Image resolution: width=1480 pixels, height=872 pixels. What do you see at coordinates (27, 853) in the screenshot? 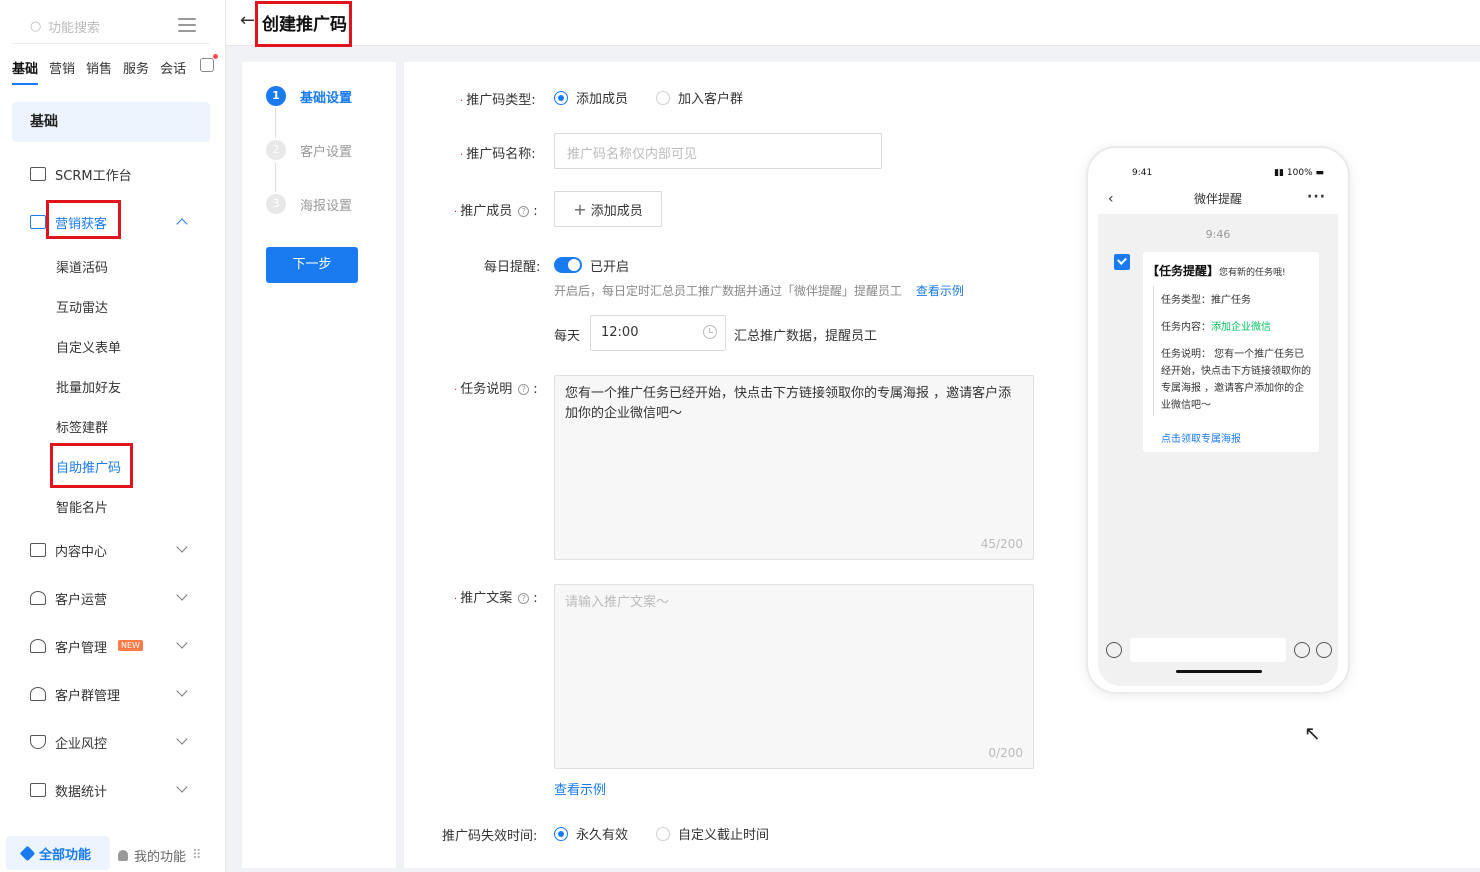
I see `cube-icon` at bounding box center [27, 853].